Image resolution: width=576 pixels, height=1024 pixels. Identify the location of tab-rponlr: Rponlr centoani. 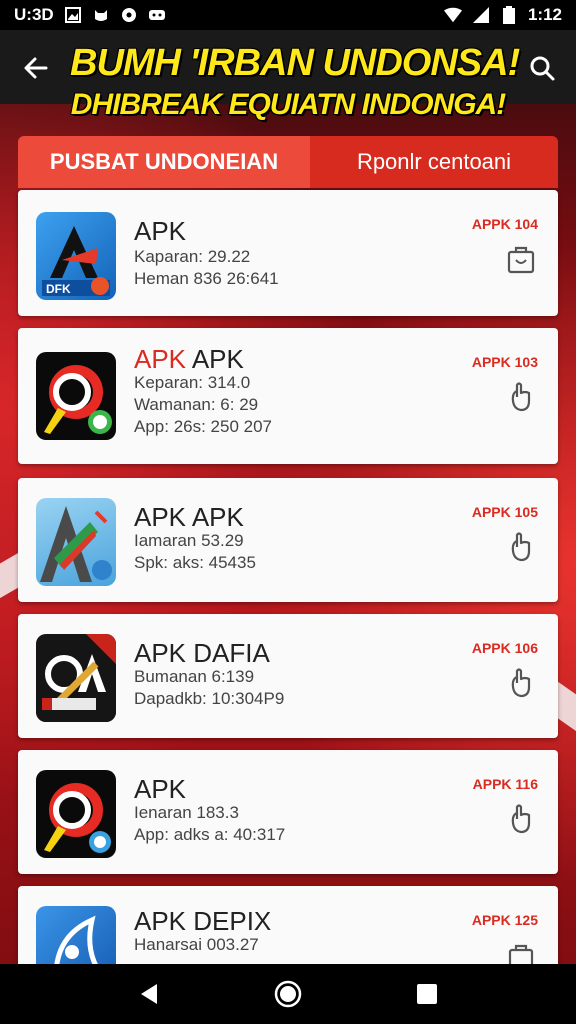
(434, 162).